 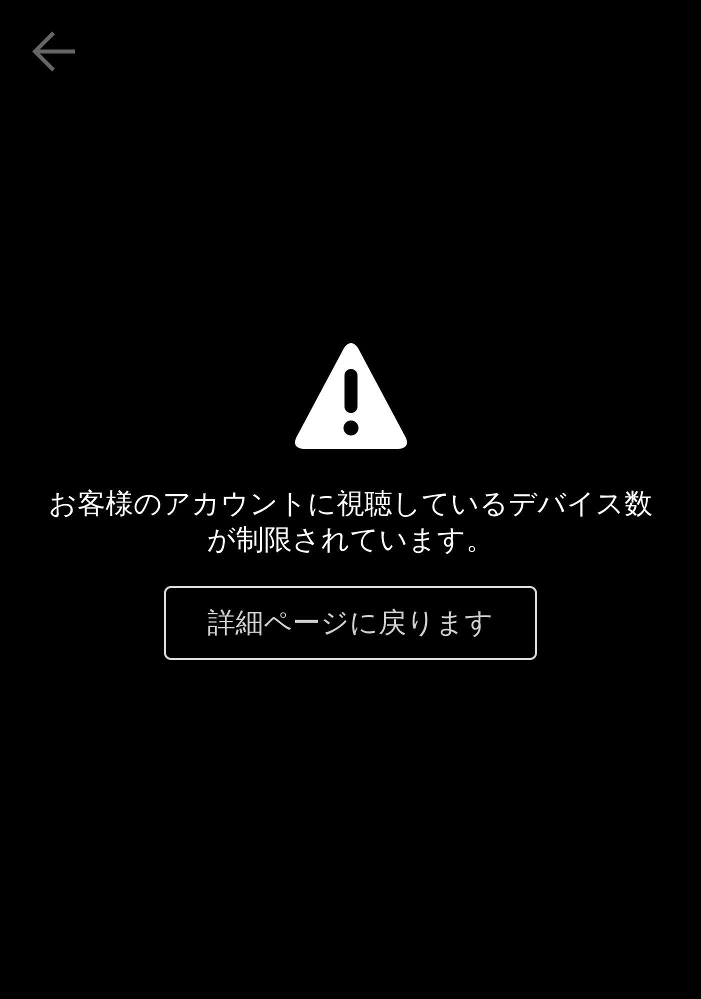 I want to click on alert-message: お客様のアカウントに視聴しているデバイス数が制限されています。, so click(x=351, y=522).